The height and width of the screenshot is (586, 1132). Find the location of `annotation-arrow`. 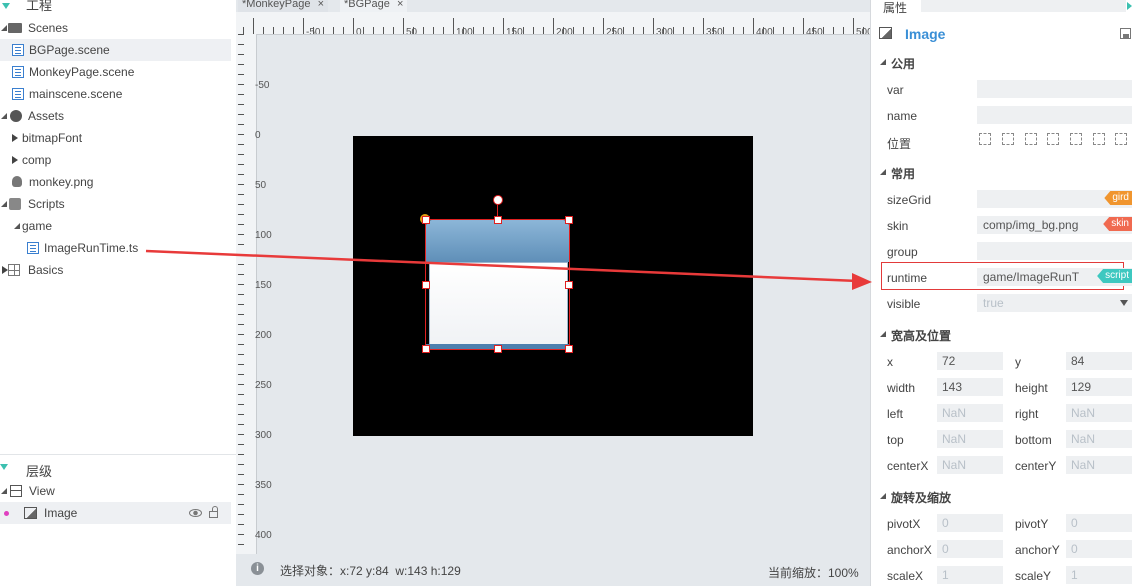

annotation-arrow is located at coordinates (508, 269).